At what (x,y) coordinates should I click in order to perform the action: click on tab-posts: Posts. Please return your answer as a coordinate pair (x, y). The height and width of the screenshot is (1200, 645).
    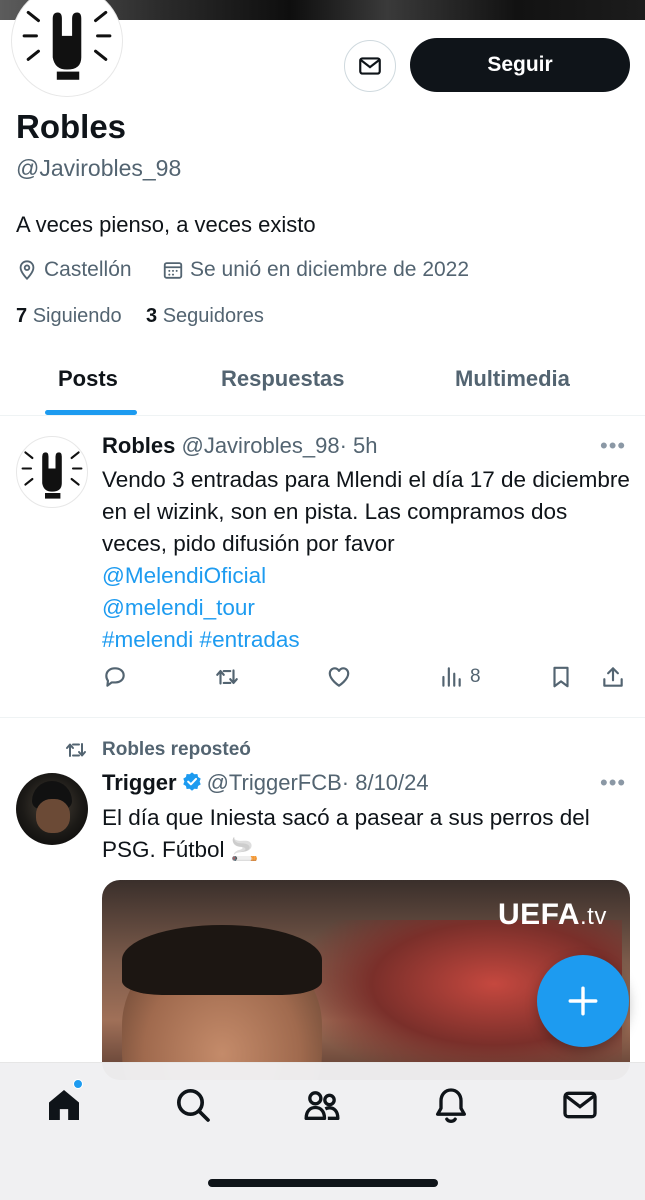
    Looking at the image, I should click on (88, 379).